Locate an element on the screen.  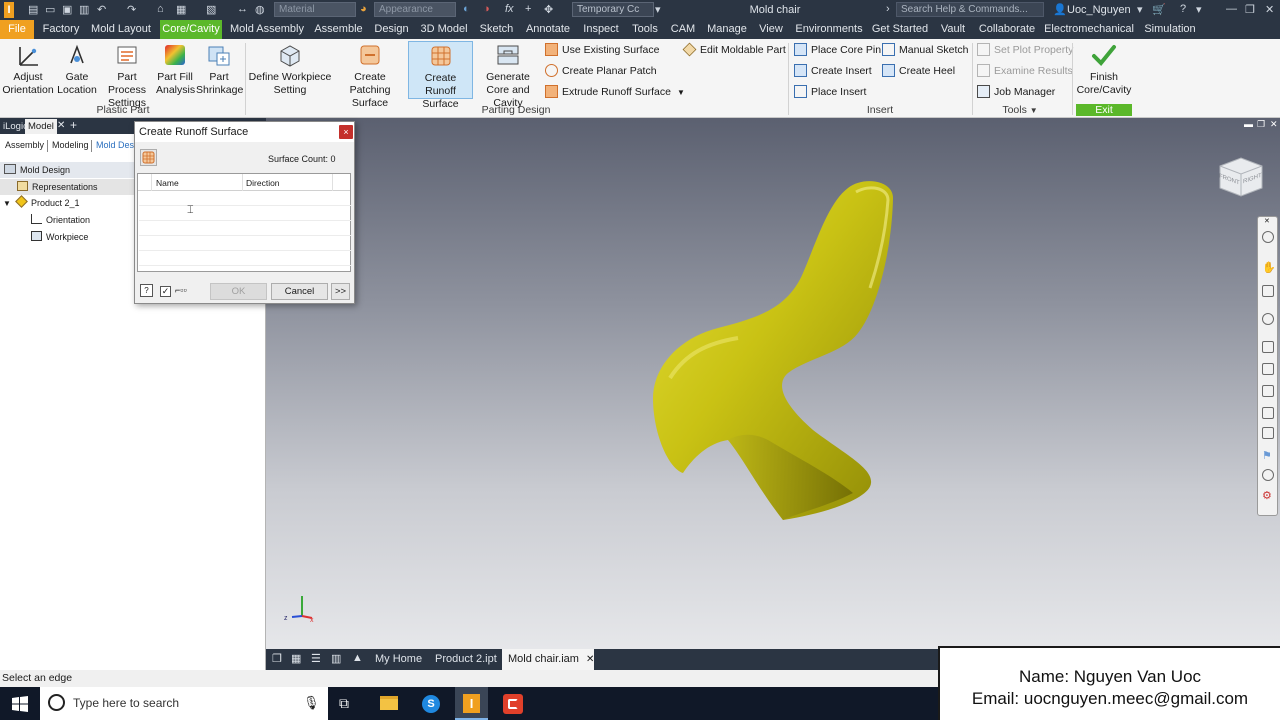
settings-icon: ⚙ is located at coordinates (1268, 495).